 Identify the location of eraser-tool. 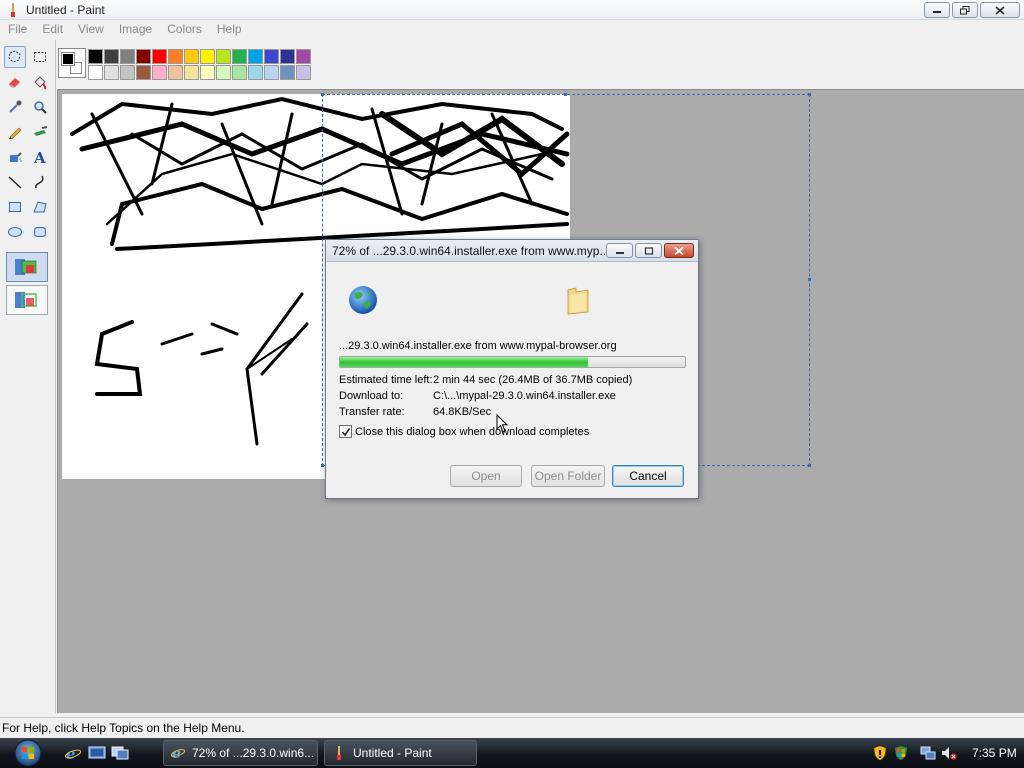
(15, 82).